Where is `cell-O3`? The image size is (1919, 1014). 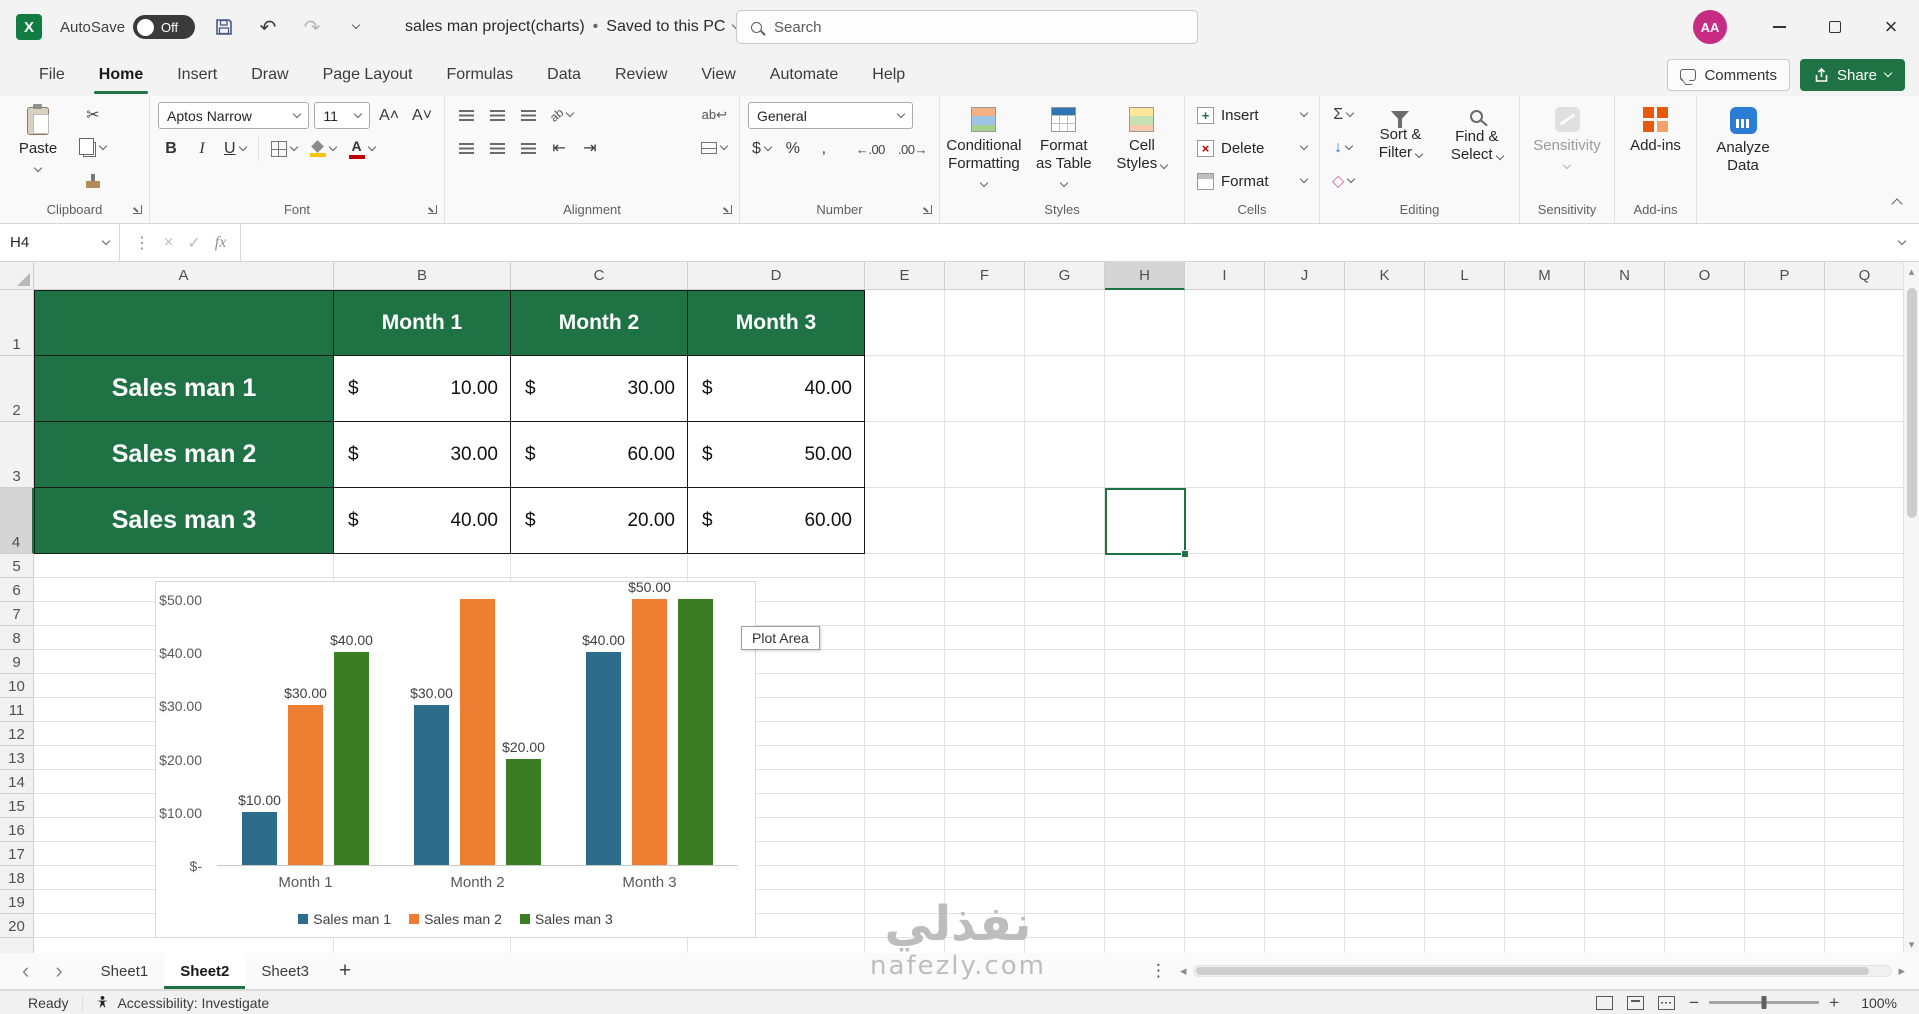
cell-O3 is located at coordinates (1705, 455).